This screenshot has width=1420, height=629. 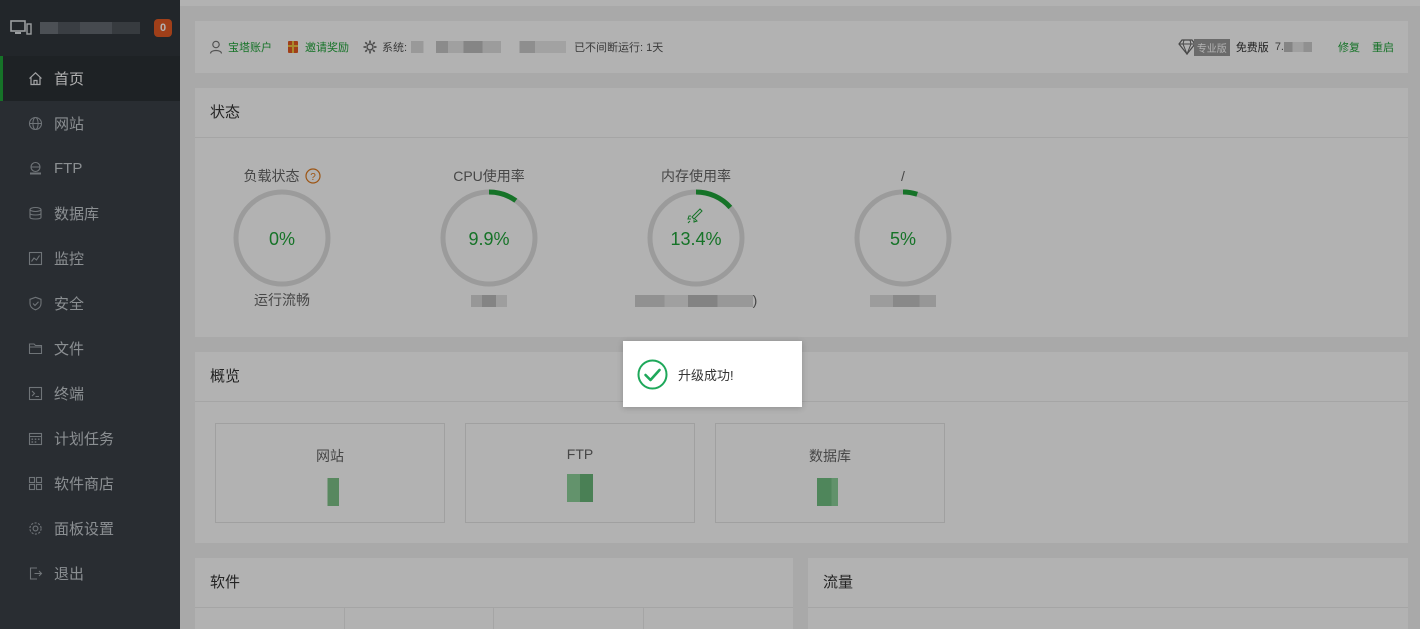 What do you see at coordinates (706, 375) in the screenshot?
I see `toast-message: 升级成功!` at bounding box center [706, 375].